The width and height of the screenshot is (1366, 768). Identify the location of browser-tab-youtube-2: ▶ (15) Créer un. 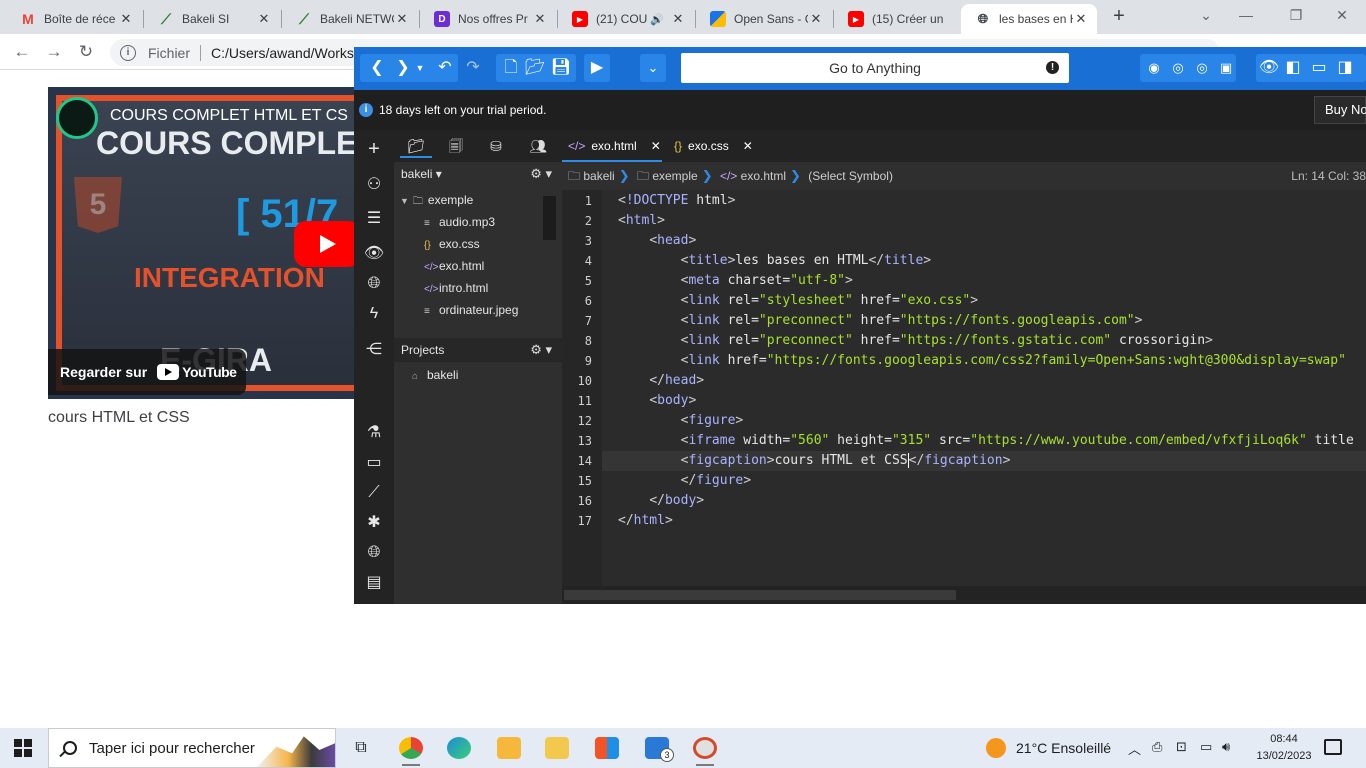
(897, 19).